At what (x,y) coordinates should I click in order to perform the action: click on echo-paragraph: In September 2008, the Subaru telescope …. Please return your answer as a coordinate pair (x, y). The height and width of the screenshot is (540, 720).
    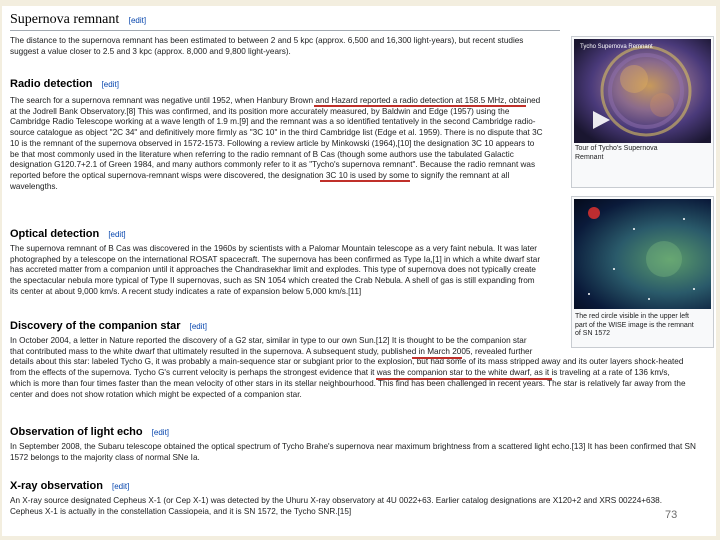
    Looking at the image, I should click on (353, 452).